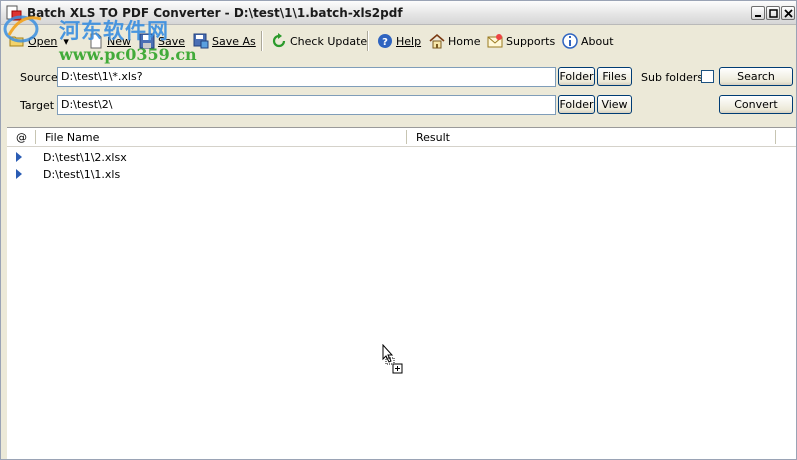 The height and width of the screenshot is (460, 797). Describe the element at coordinates (409, 41) in the screenshot. I see `help-label: Help` at that location.